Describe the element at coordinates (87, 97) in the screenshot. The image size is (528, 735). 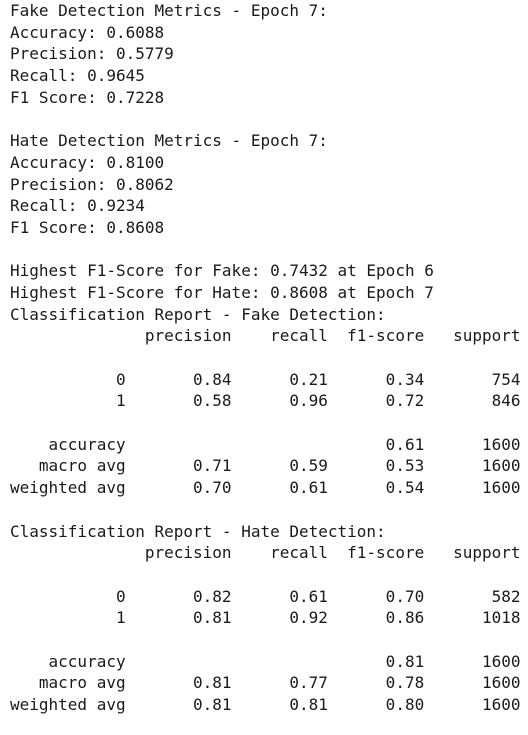
I see `output-line: F1 Score: 0.7228` at that location.